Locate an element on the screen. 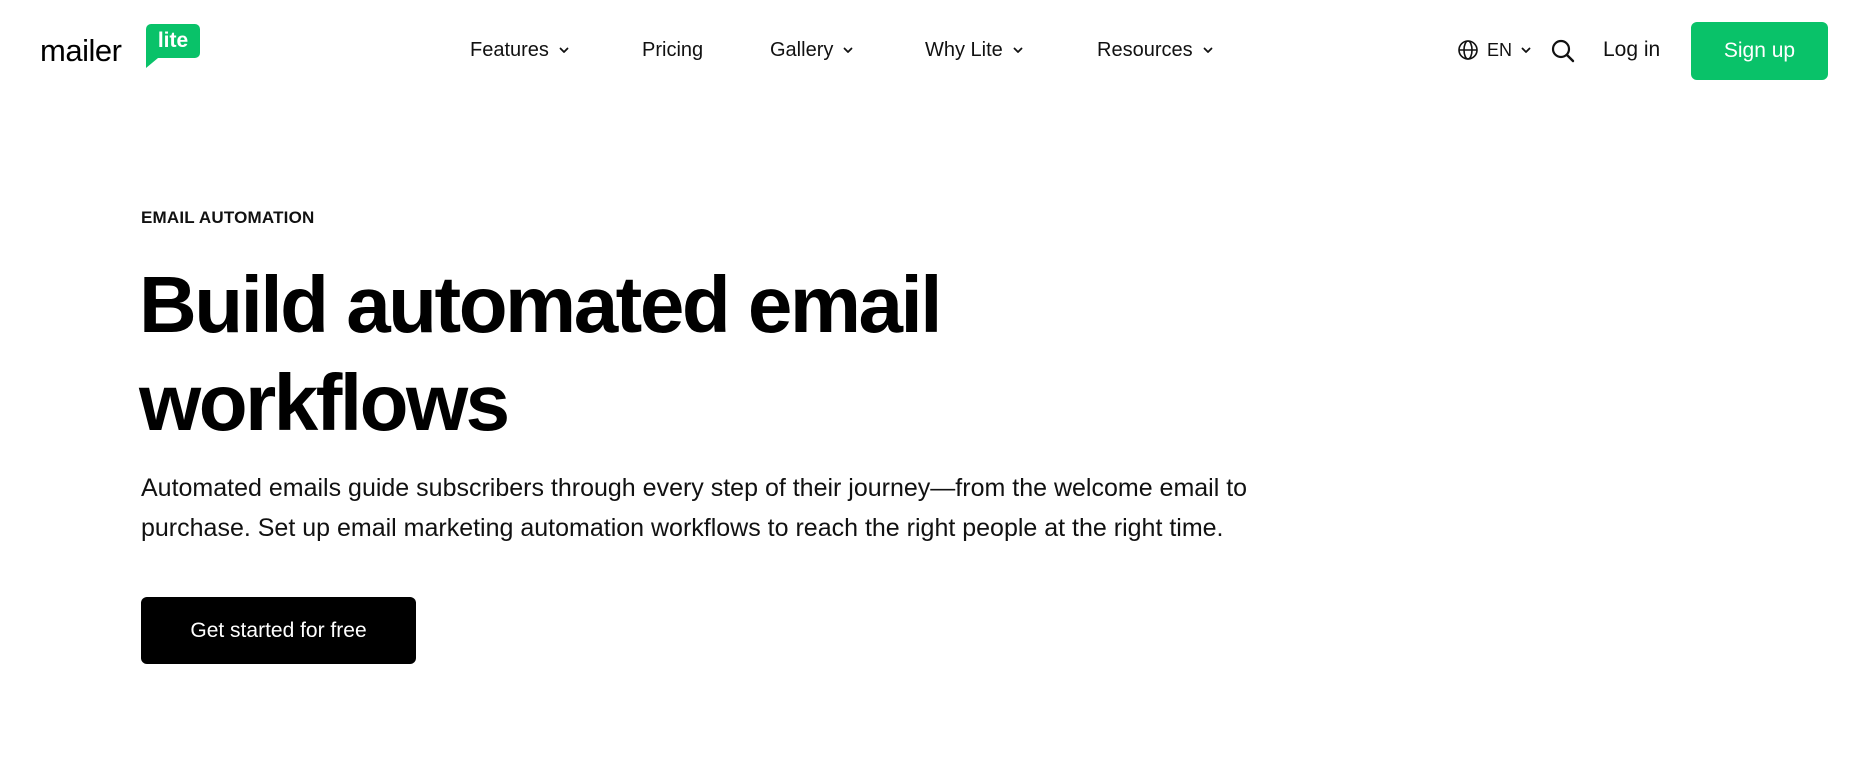 This screenshot has width=1864, height=773. hero-title-line: workflows is located at coordinates (324, 402).